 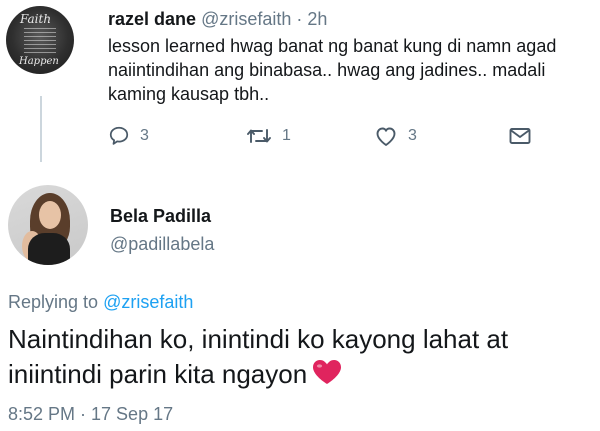 I want to click on user-handle: @zrisefaith, so click(x=246, y=19).